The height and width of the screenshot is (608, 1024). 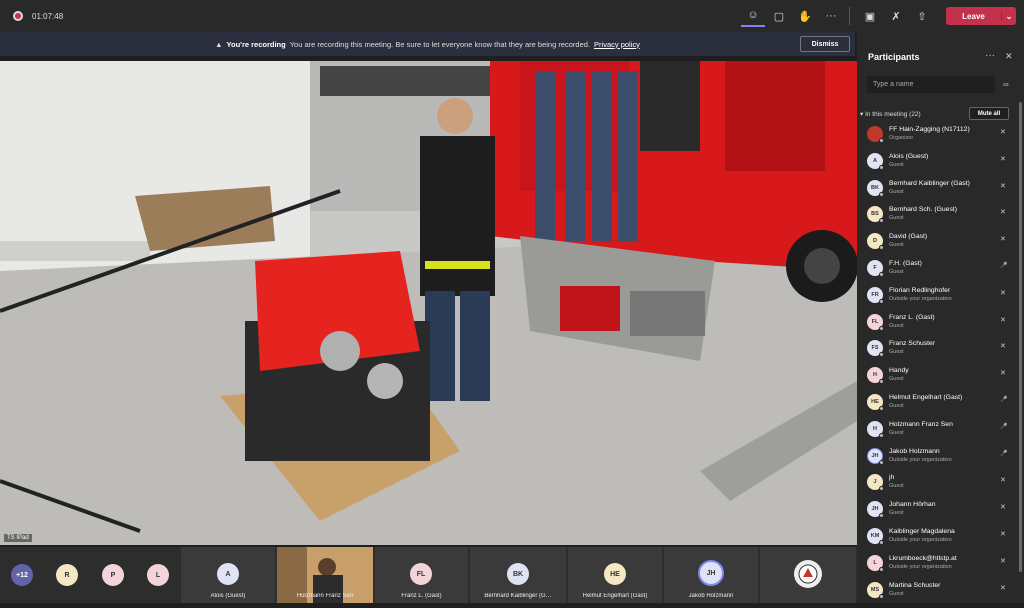 I want to click on participant-row: Jjh Guest ✕, so click(x=937, y=481).